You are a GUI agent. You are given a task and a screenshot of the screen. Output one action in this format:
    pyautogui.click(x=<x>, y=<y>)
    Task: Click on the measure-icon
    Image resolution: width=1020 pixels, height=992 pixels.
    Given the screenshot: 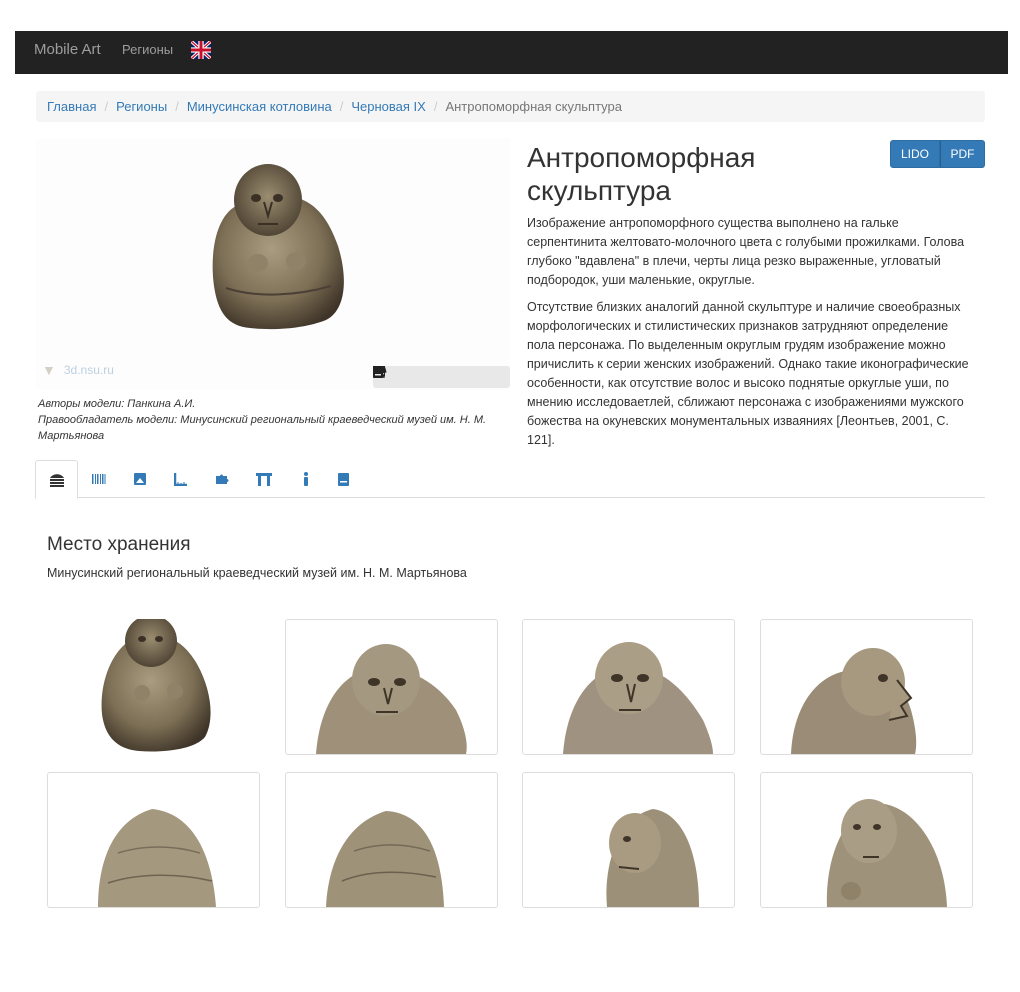 What is the action you would take?
    pyautogui.click(x=180, y=479)
    